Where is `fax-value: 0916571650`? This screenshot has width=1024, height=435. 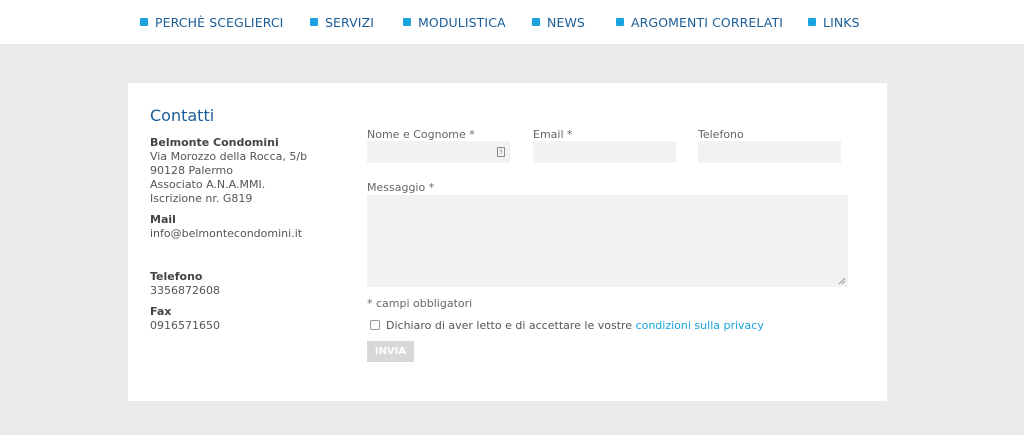
fax-value: 0916571650 is located at coordinates (185, 325).